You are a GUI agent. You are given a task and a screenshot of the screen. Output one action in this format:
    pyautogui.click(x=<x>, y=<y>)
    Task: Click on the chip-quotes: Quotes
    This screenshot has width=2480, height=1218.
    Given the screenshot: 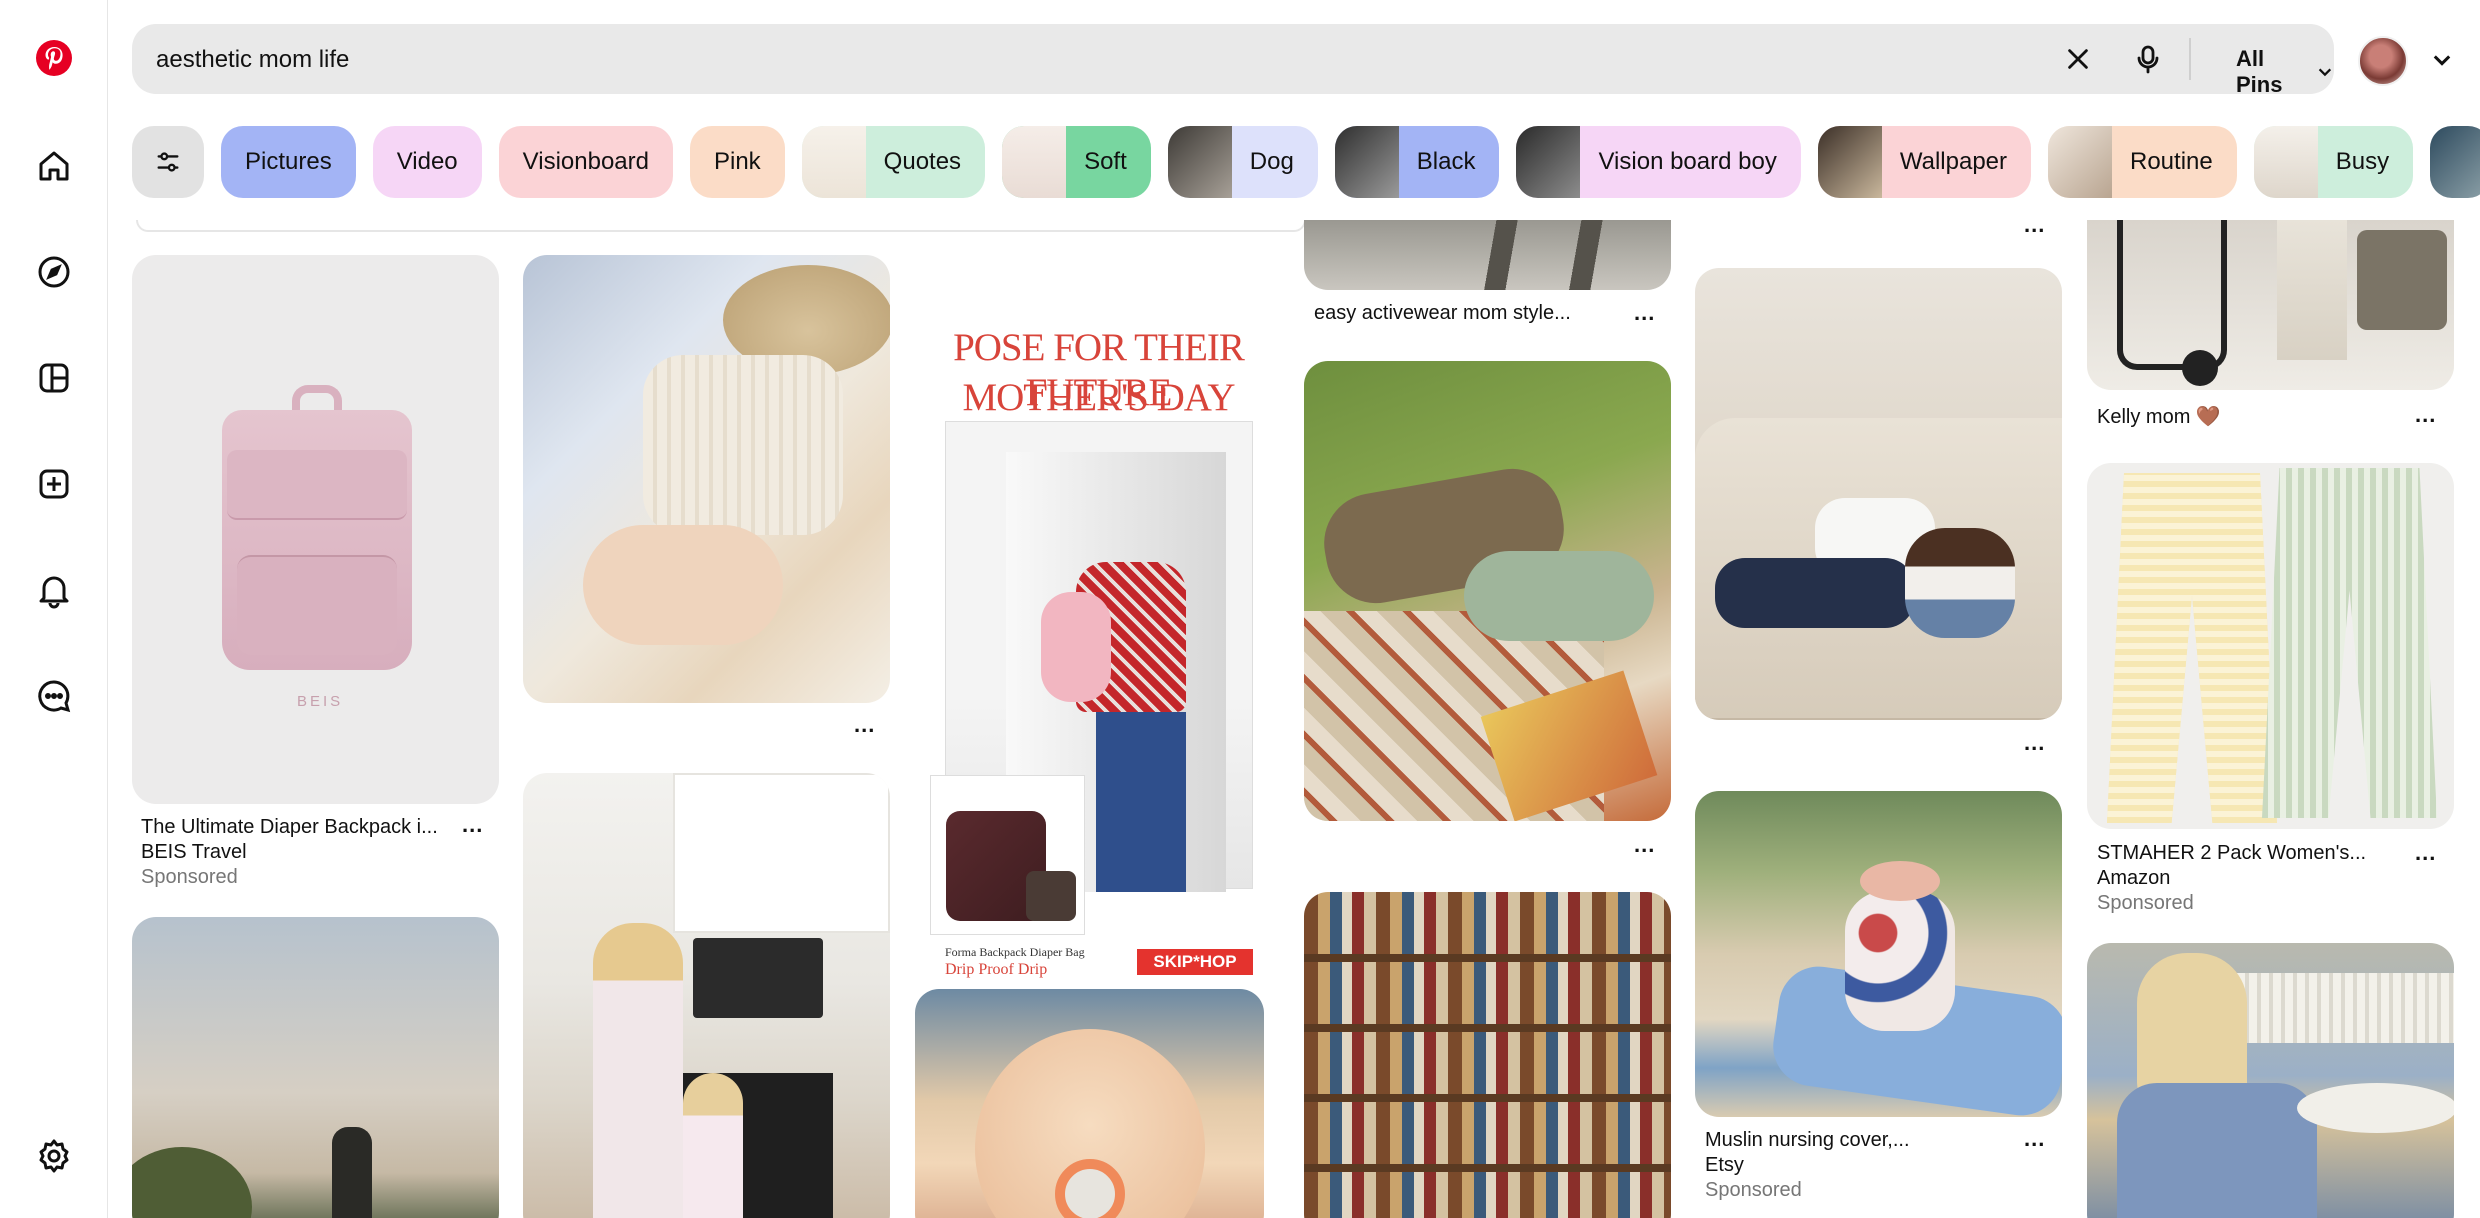 What is the action you would take?
    pyautogui.click(x=893, y=162)
    